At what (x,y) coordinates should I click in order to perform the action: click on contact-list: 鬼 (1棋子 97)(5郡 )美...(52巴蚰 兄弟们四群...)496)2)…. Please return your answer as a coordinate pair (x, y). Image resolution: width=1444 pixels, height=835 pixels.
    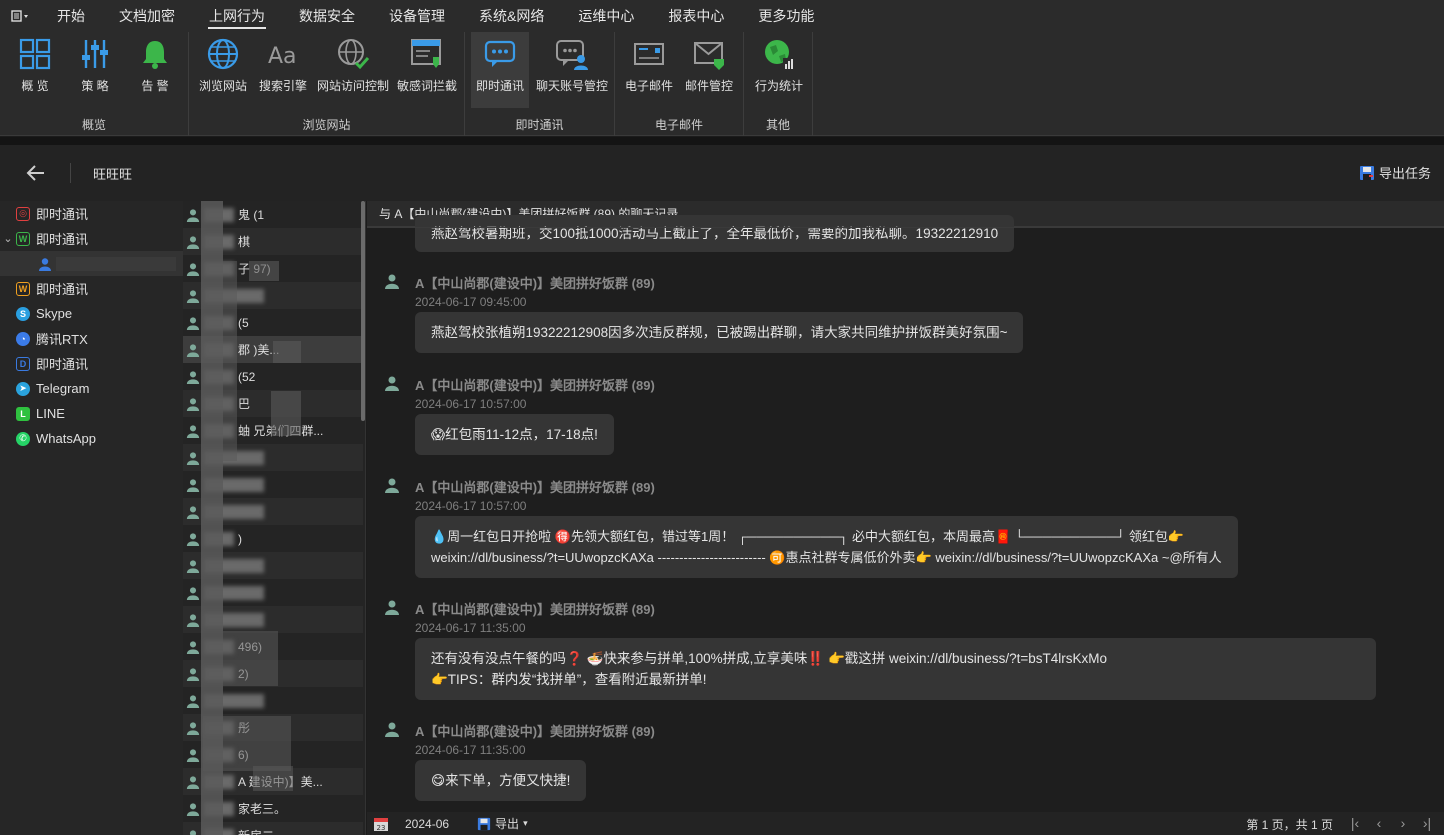
    Looking at the image, I should click on (274, 518).